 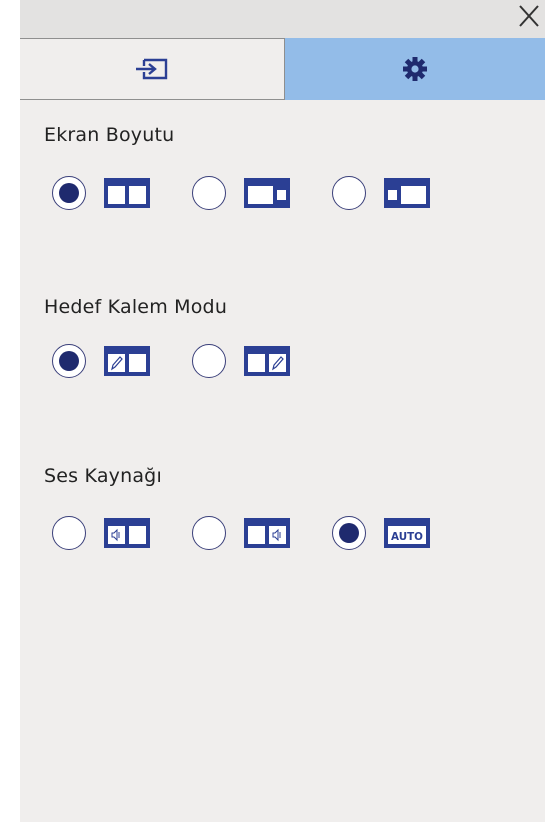 I want to click on pen-right-icon, so click(x=267, y=361).